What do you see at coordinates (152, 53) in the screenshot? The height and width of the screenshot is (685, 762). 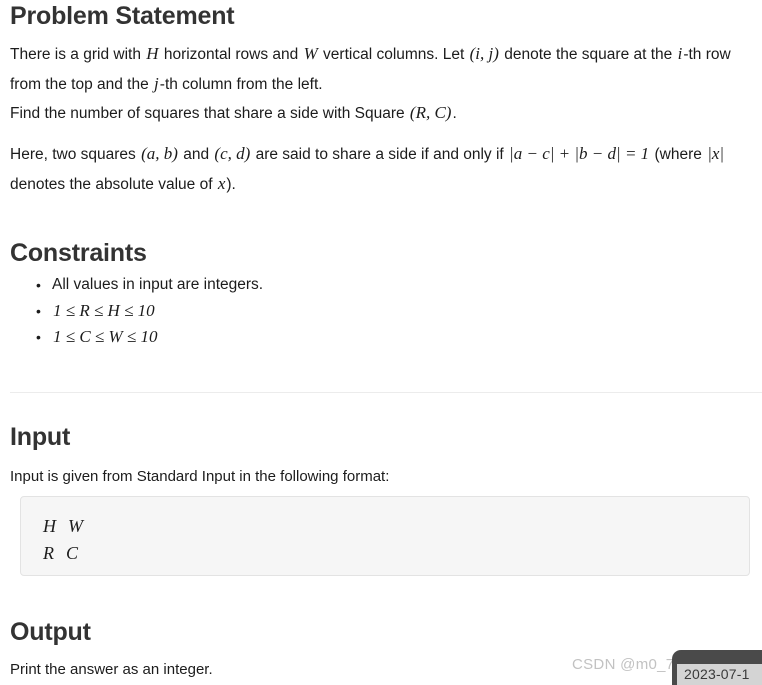 I see `math-H: H` at bounding box center [152, 53].